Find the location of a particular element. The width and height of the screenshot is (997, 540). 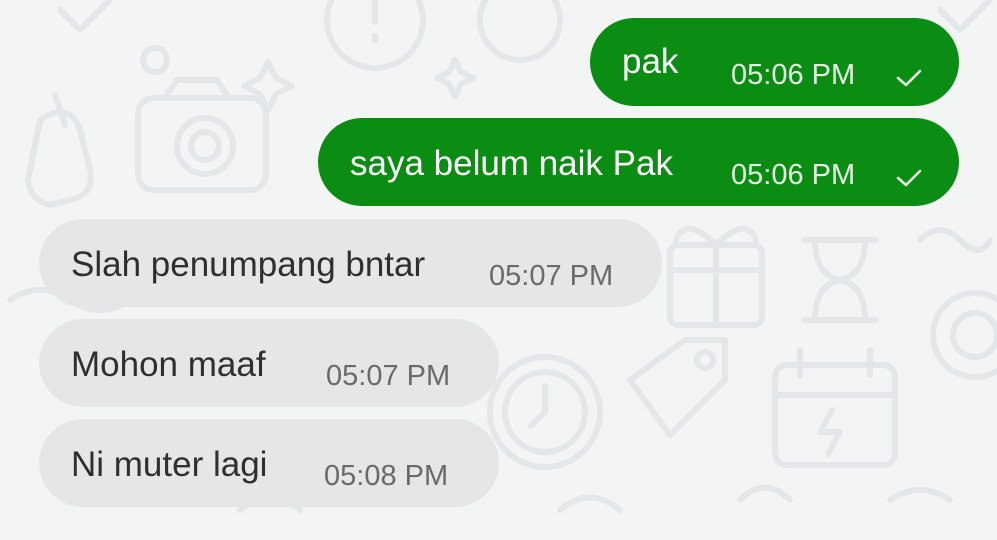

outgoing-message-bubble: saya belum naik Pak 05:06 PM is located at coordinates (638, 162).